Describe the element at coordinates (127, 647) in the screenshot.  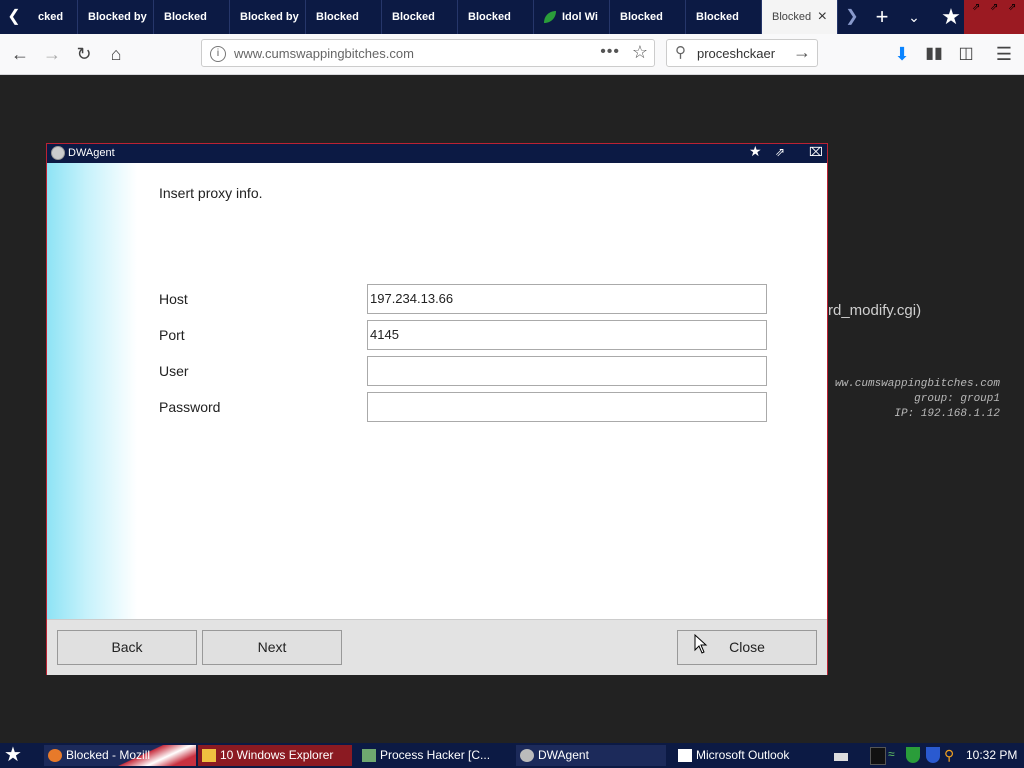
I see `back-button: Back` at that location.